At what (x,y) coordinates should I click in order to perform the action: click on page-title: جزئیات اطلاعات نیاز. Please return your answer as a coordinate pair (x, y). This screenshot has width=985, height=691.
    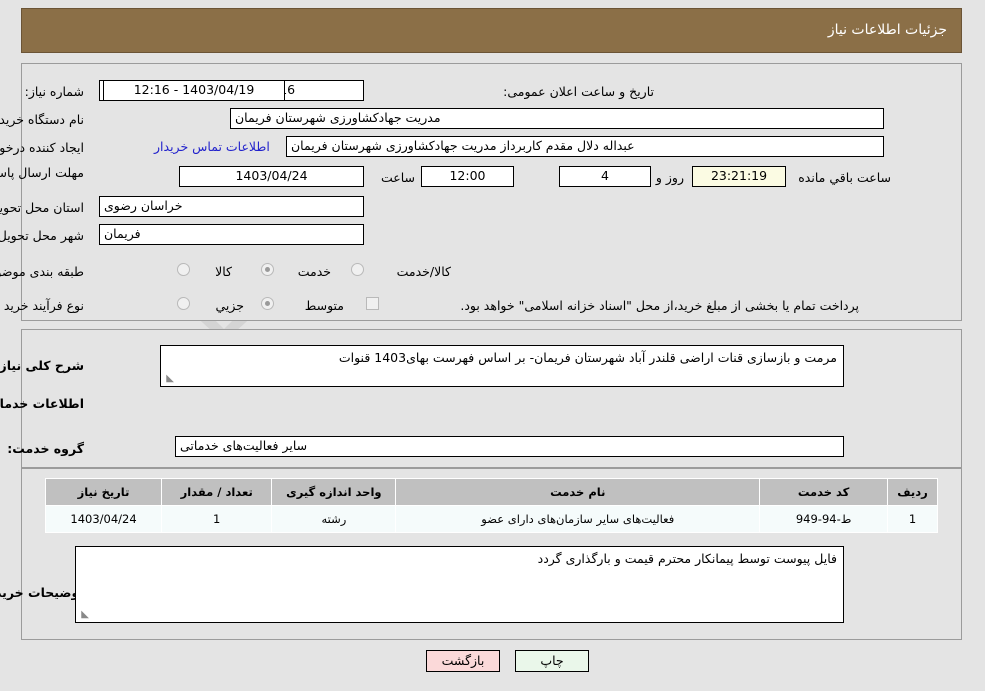
    Looking at the image, I should click on (888, 30).